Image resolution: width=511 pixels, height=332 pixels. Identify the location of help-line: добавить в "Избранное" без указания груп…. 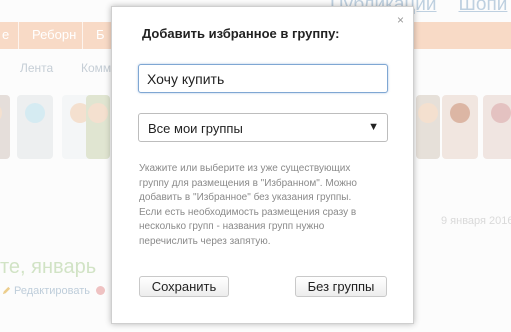
(245, 198).